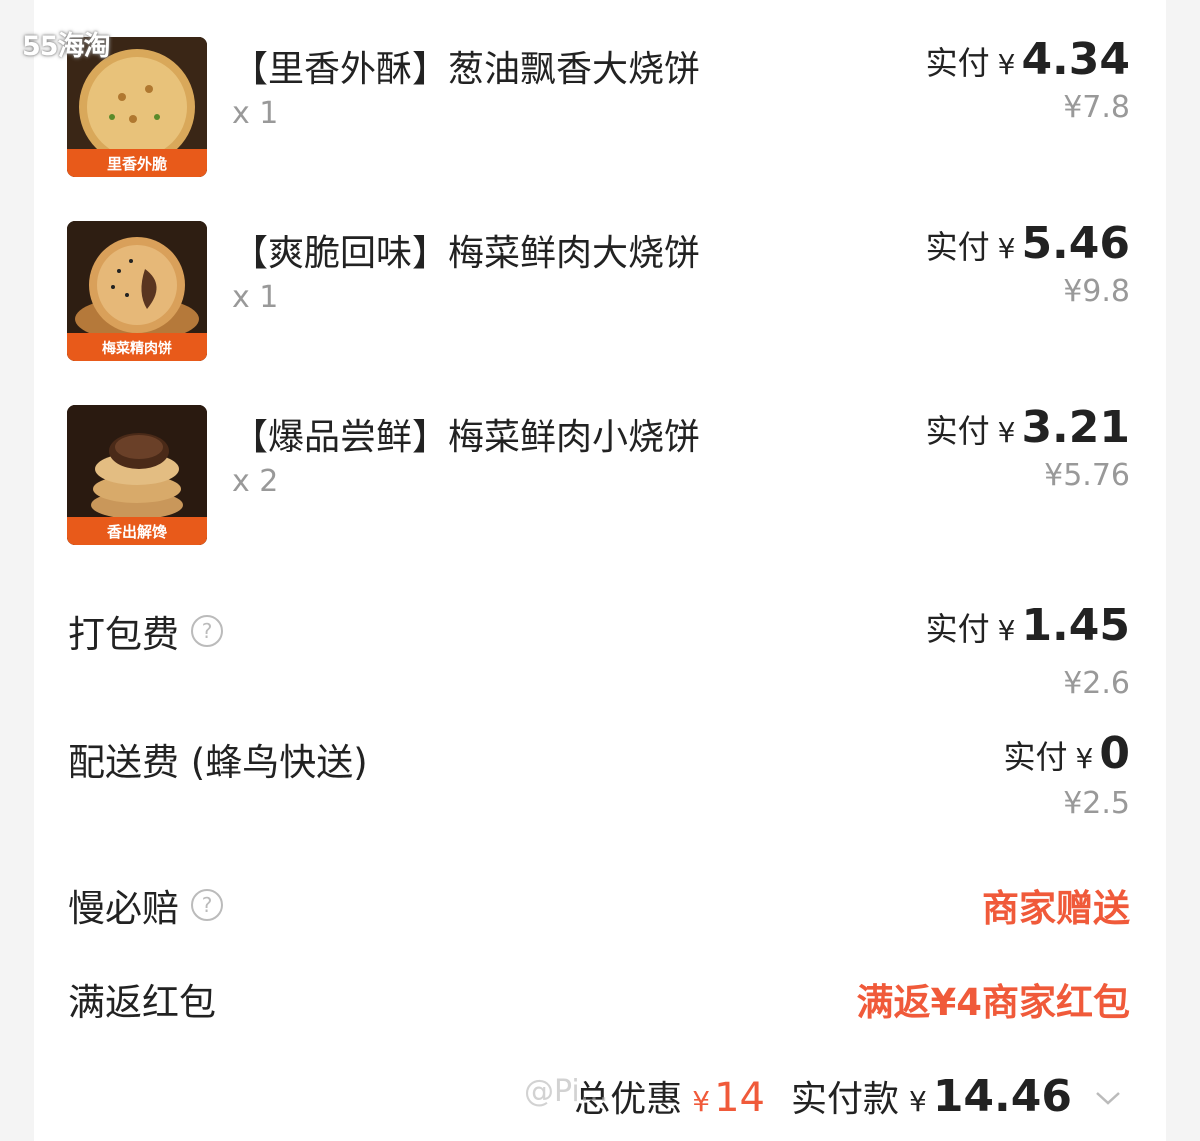 Image resolution: width=1200 pixels, height=1141 pixels. Describe the element at coordinates (145, 631) in the screenshot. I see `packing-fee-label: 打包费 ?` at that location.